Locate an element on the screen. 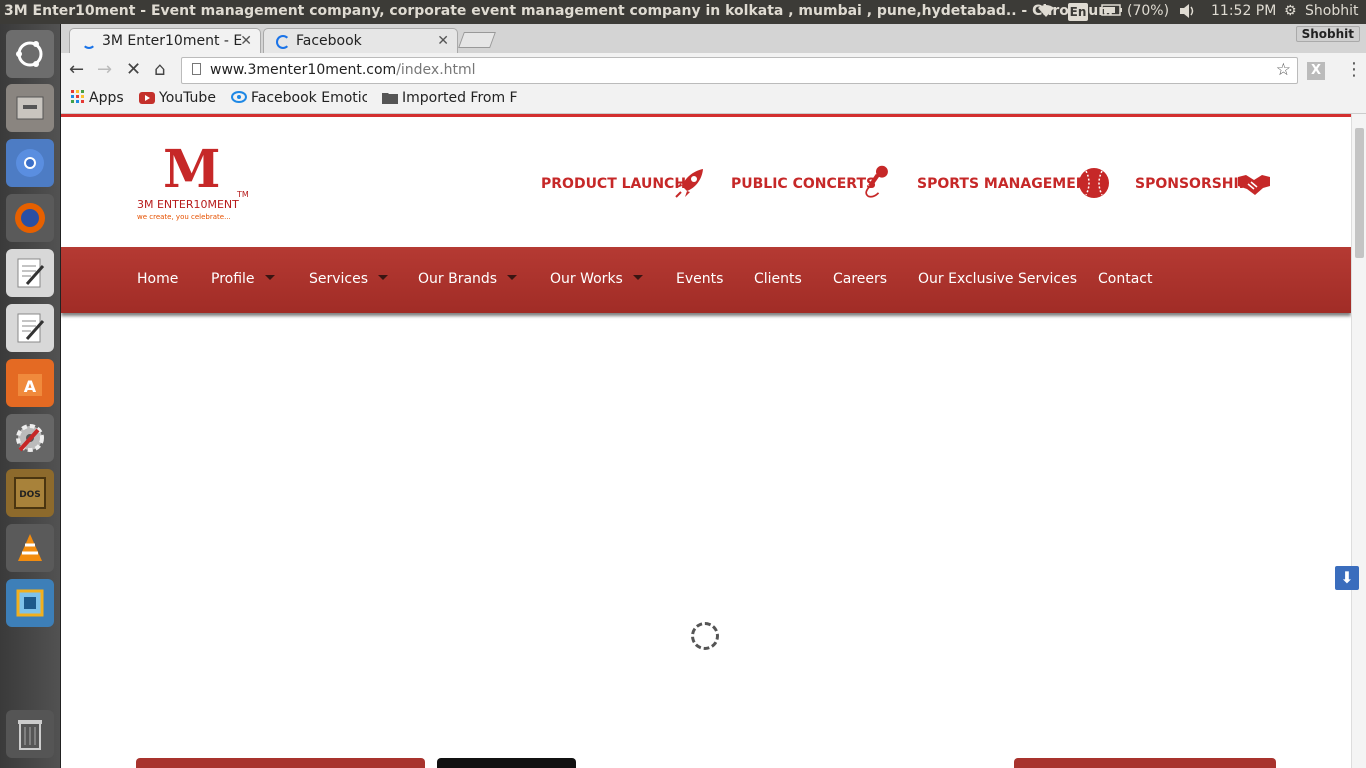 The height and width of the screenshot is (768, 1366). nav-our-brands: Our Brands is located at coordinates (468, 279).